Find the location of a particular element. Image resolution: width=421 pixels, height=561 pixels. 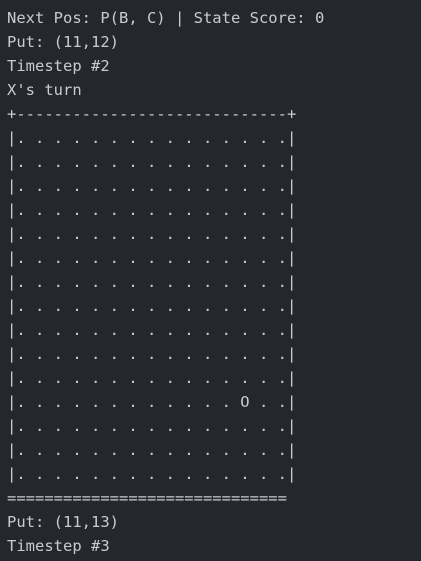

next-pos-line: Next Pos: P(B, C) | State Score: 0 is located at coordinates (166, 18).